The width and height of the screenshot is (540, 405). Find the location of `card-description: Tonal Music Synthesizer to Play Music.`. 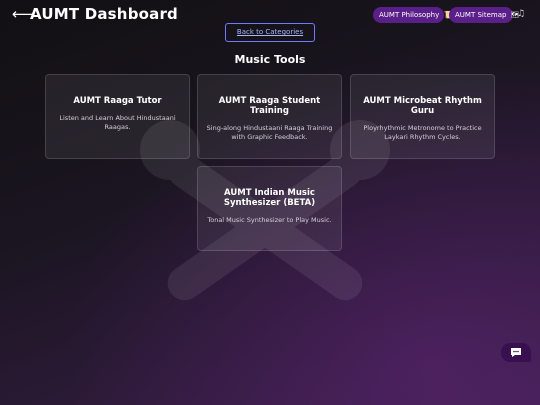

card-description: Tonal Music Synthesizer to Play Music. is located at coordinates (269, 220).